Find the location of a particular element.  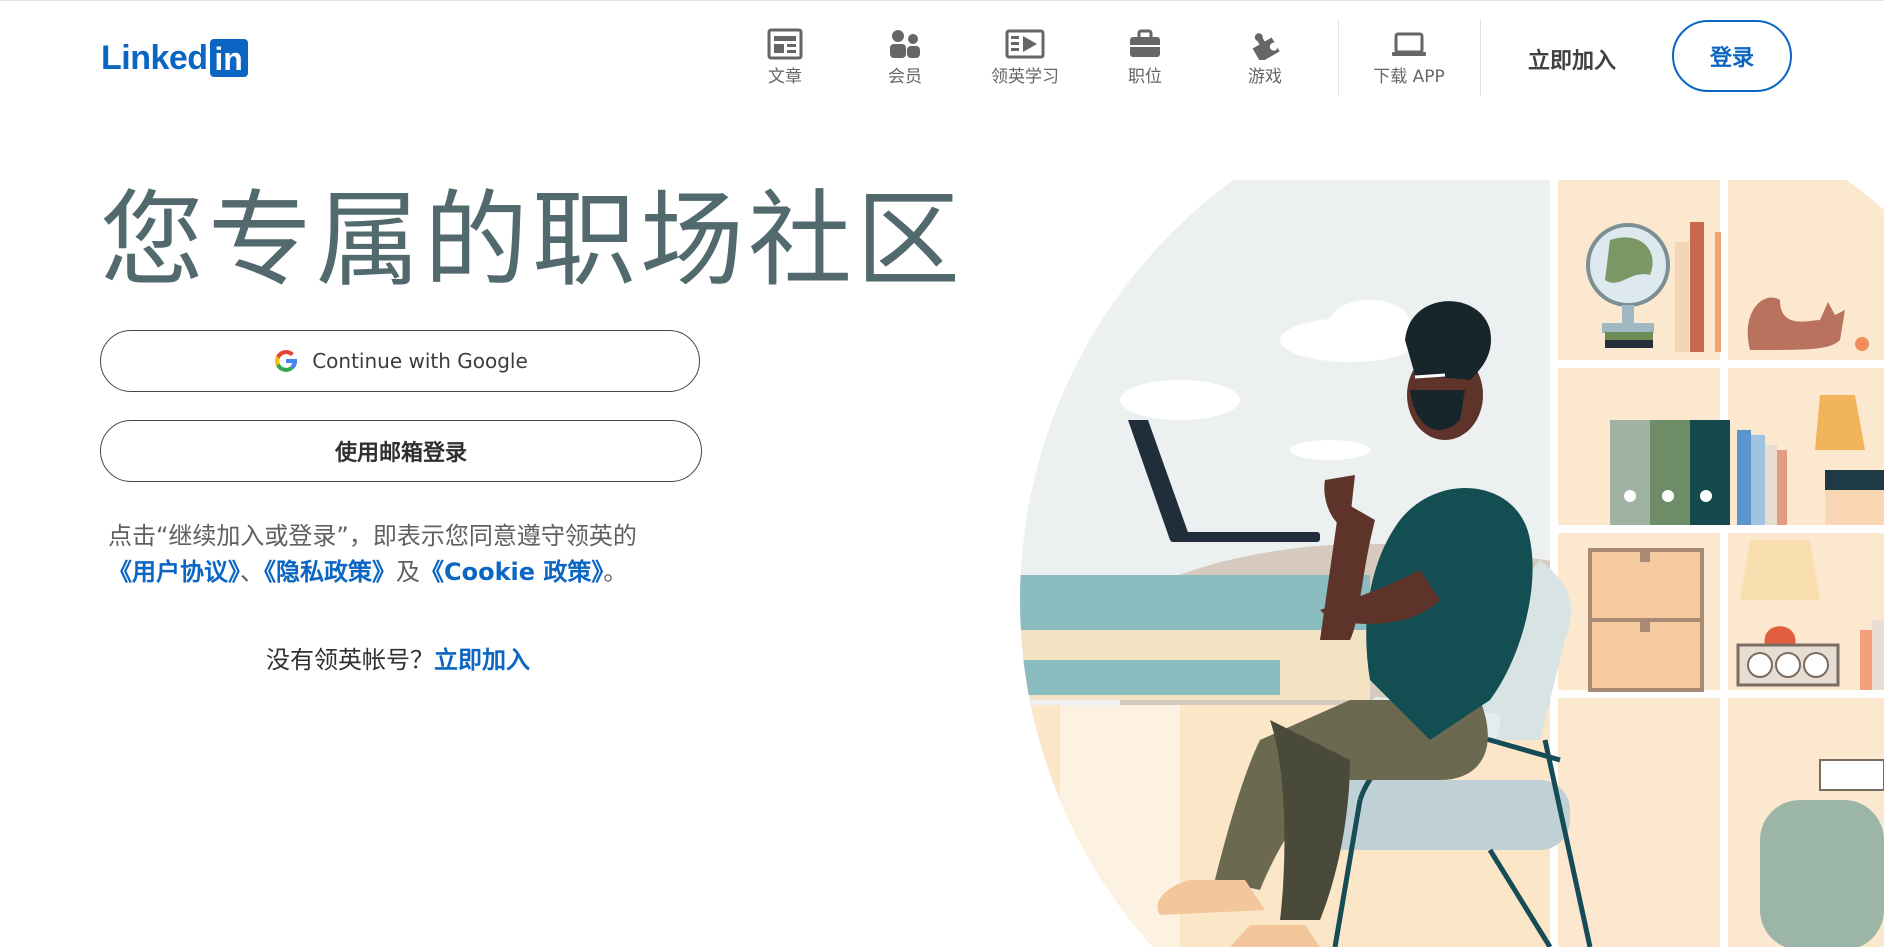

linkedin-logo: Linked in is located at coordinates (174, 58).